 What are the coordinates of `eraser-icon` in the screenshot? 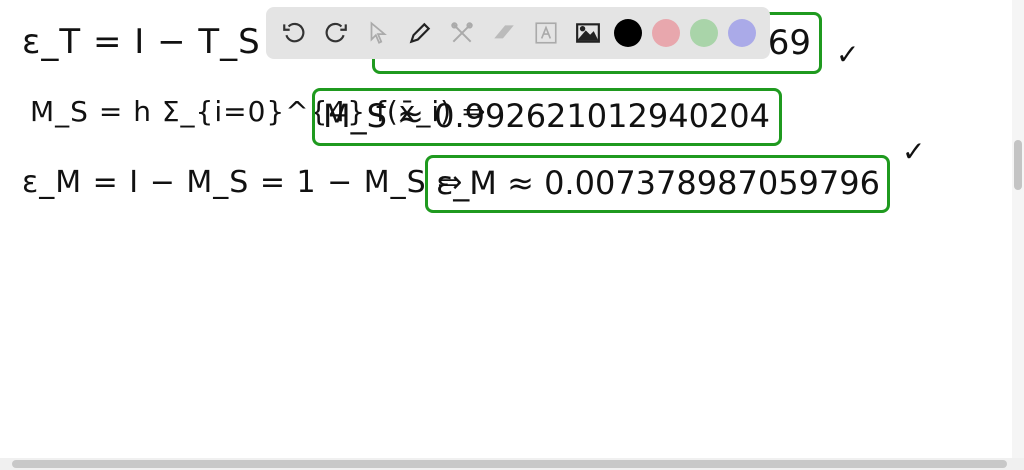 It's located at (504, 33).